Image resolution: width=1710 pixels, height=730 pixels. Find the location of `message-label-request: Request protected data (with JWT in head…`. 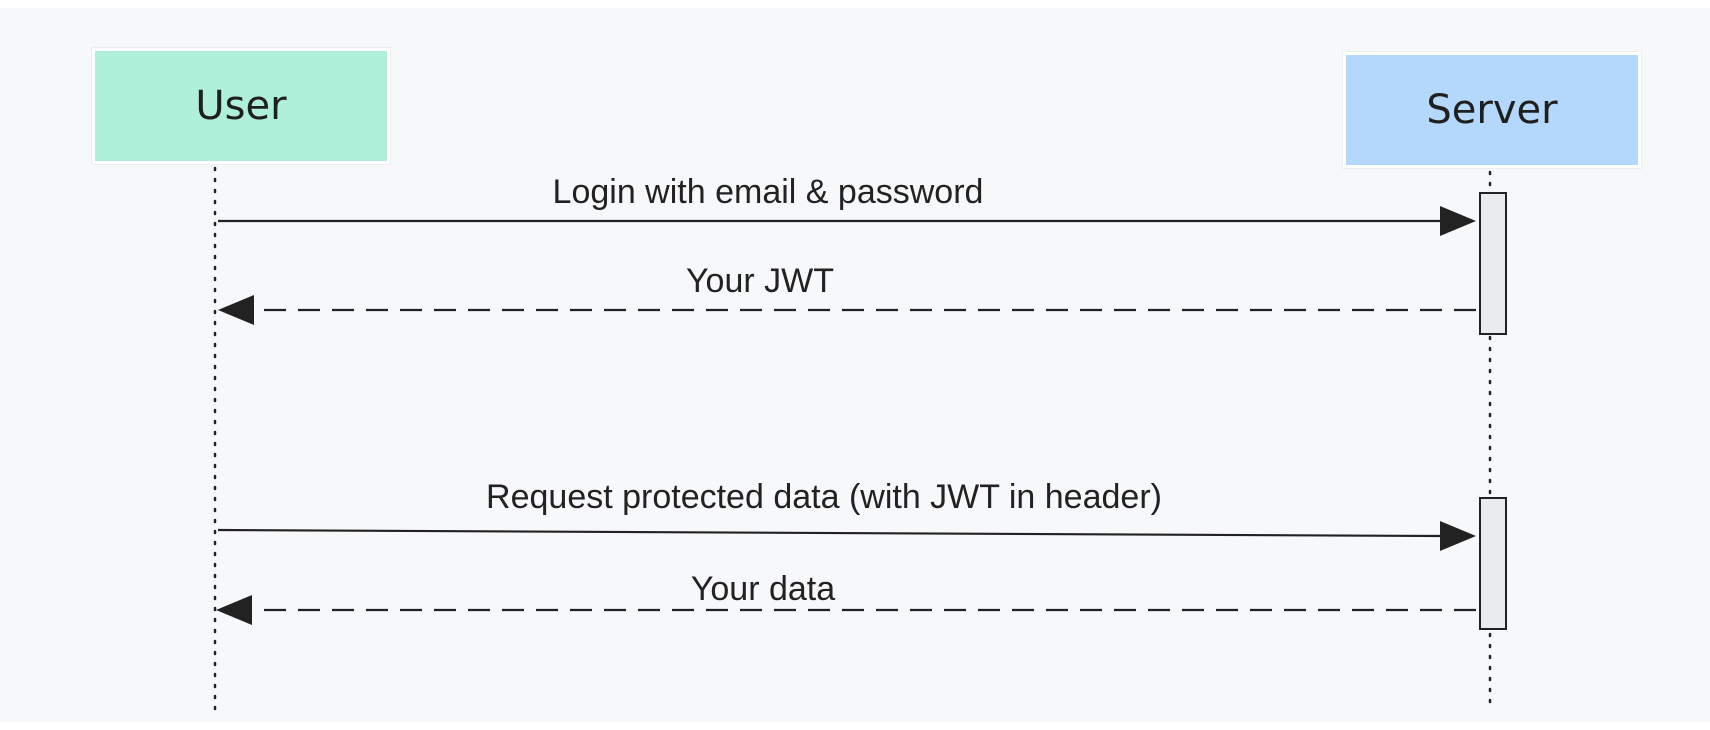

message-label-request: Request protected data (with JWT in head… is located at coordinates (824, 497).